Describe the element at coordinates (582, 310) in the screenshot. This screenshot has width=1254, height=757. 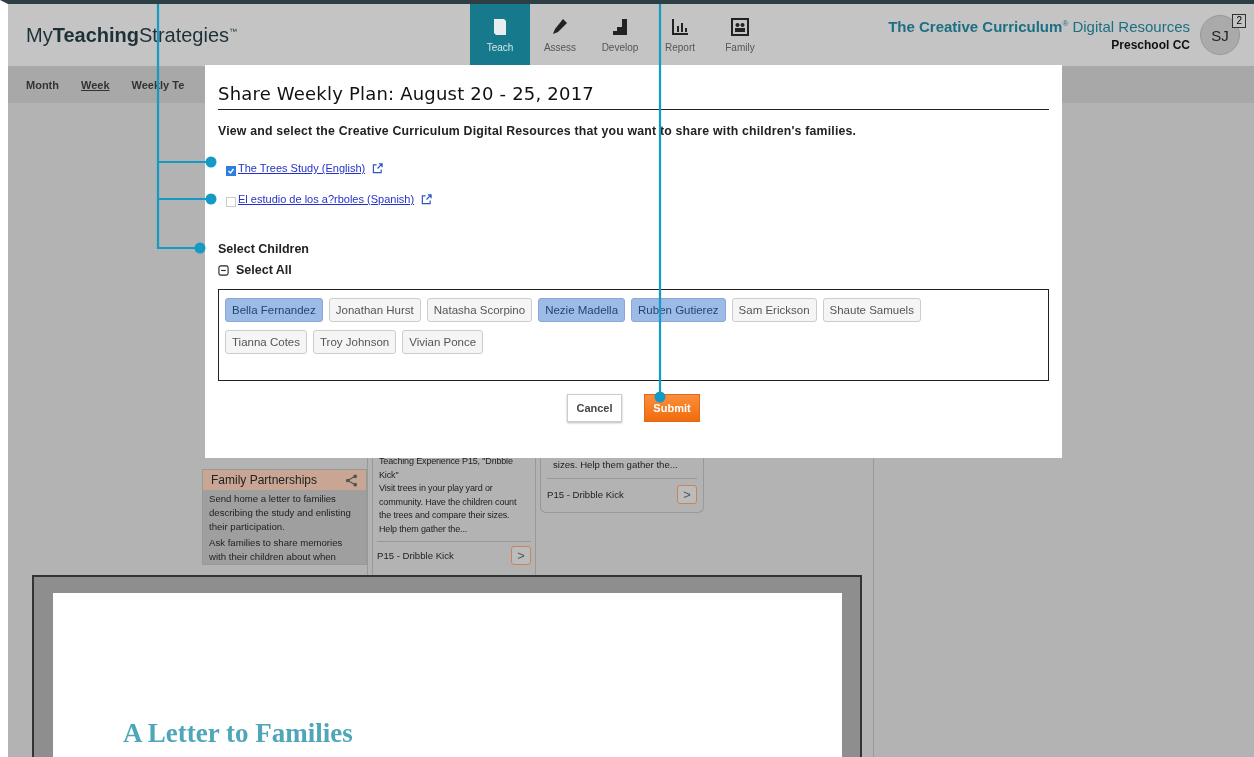
I see `child-chip: Nezie Madella` at that location.